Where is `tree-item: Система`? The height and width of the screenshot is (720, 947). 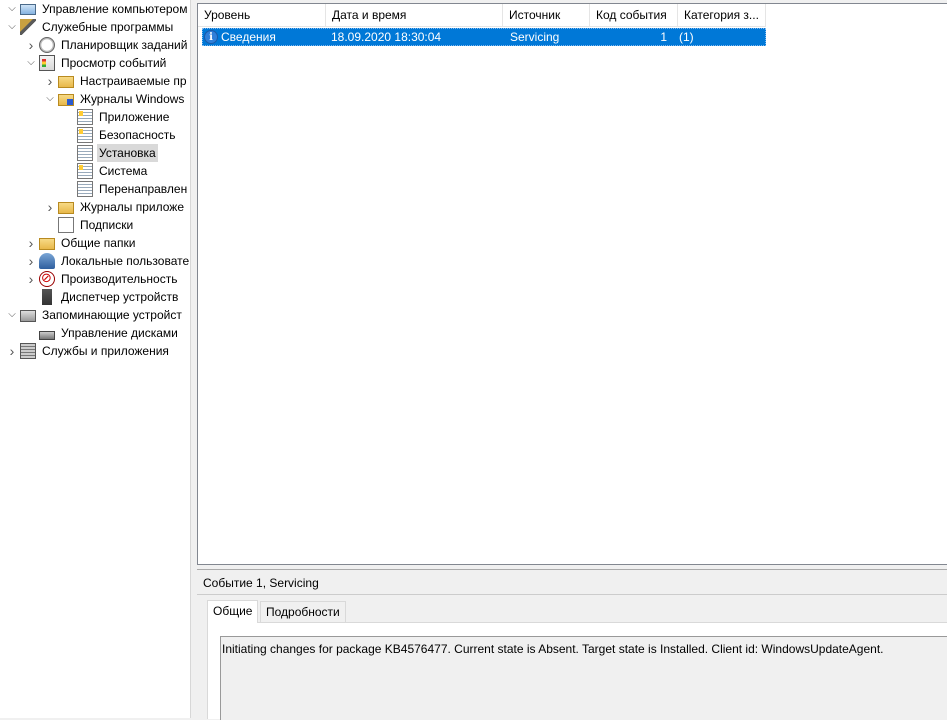
tree-item: Система is located at coordinates (106, 171).